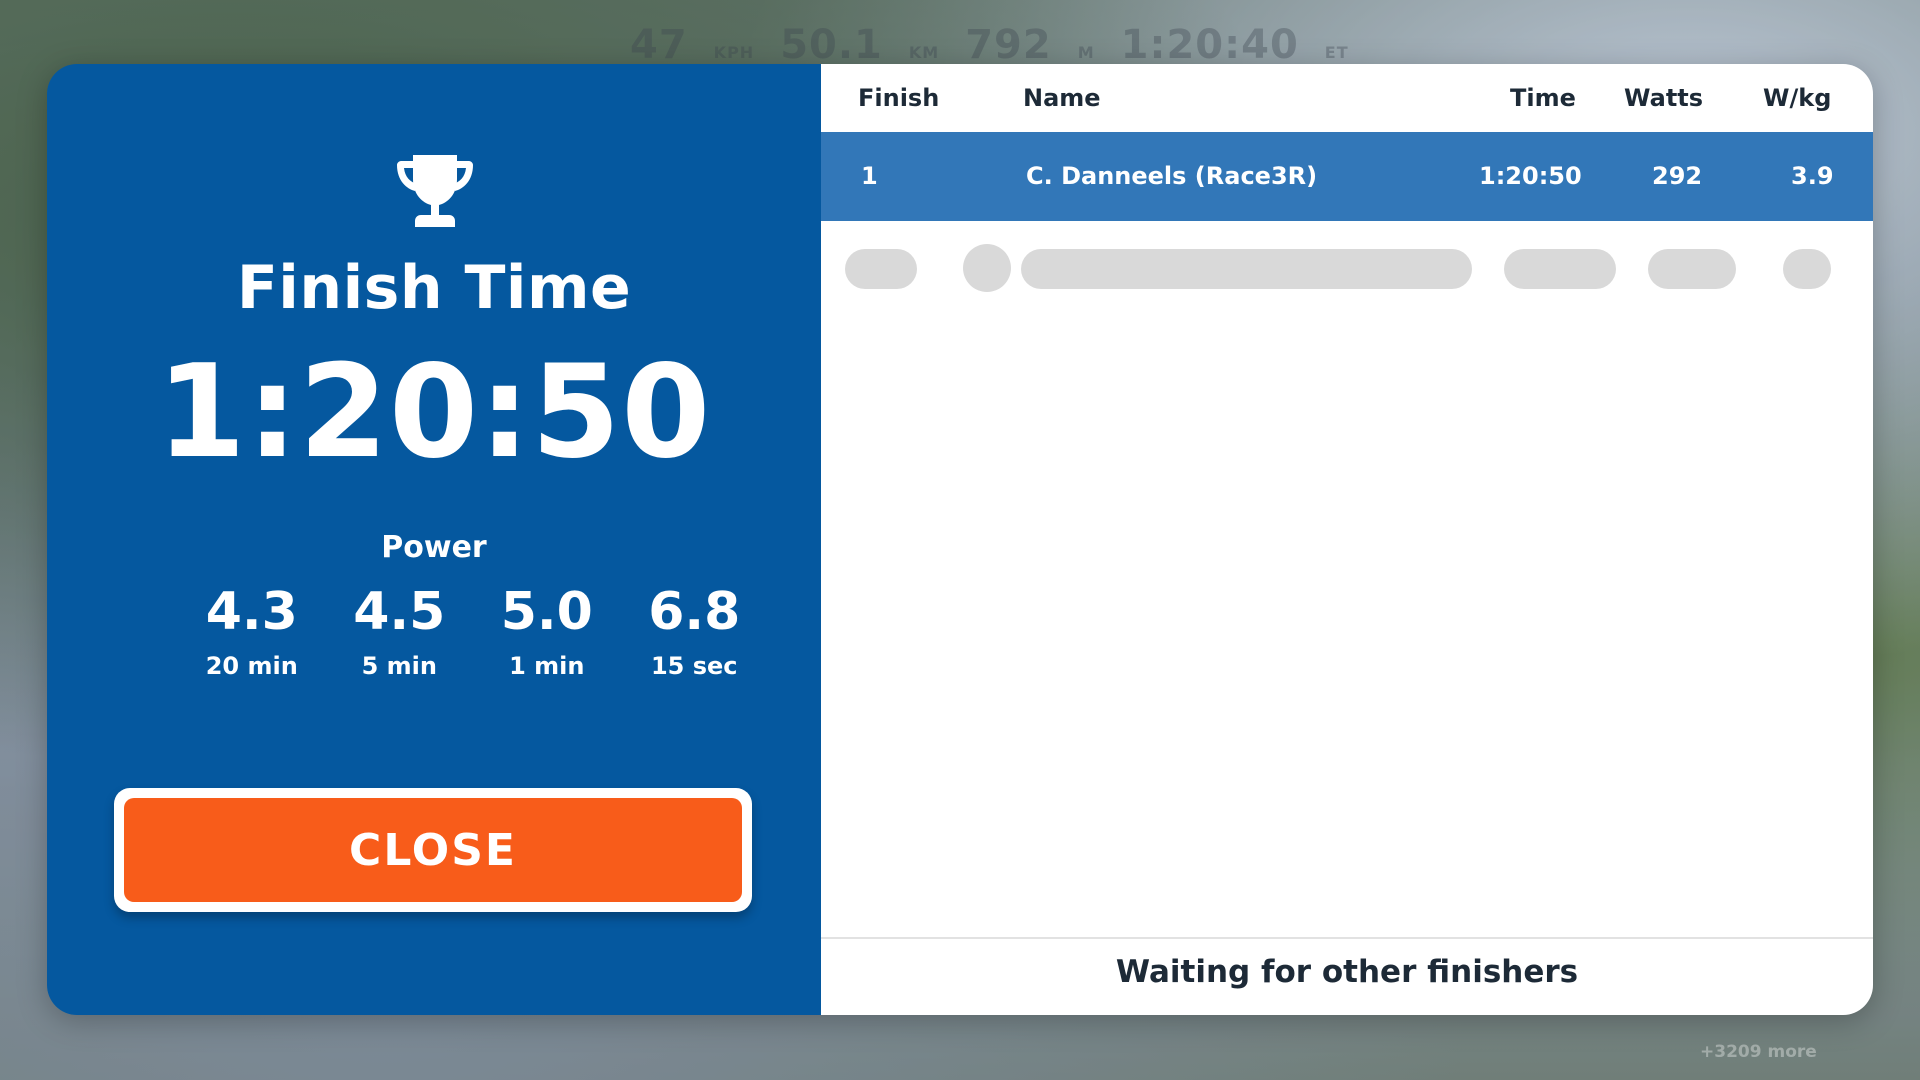  What do you see at coordinates (1209, 45) in the screenshot?
I see `hud-elapsed: 1:20:40` at bounding box center [1209, 45].